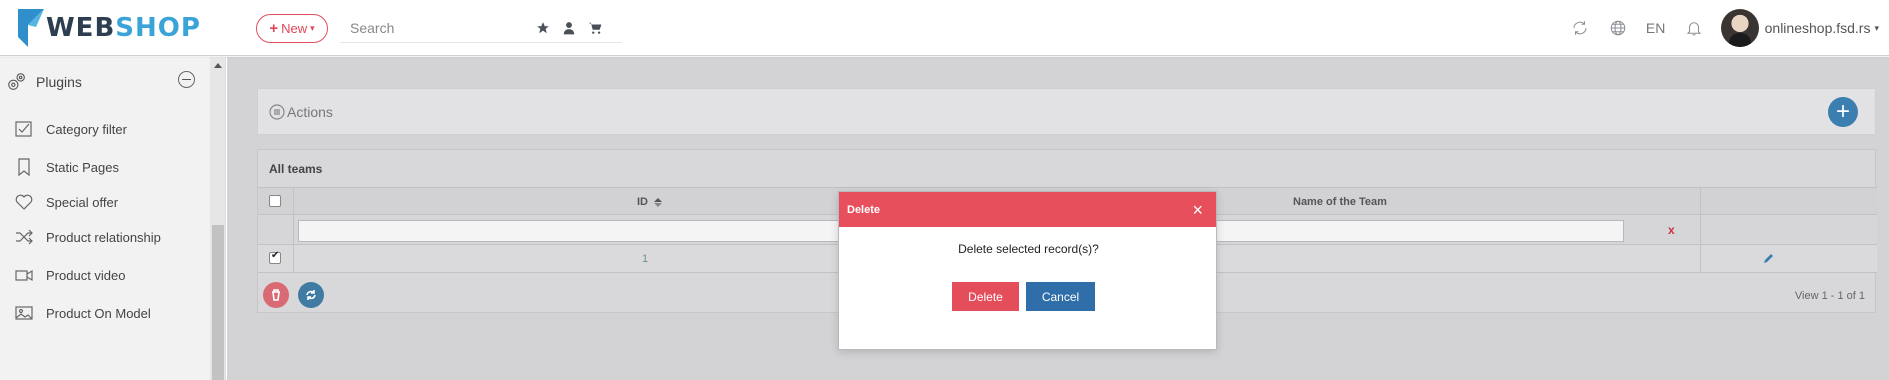  I want to click on new-button-label: New, so click(294, 28).